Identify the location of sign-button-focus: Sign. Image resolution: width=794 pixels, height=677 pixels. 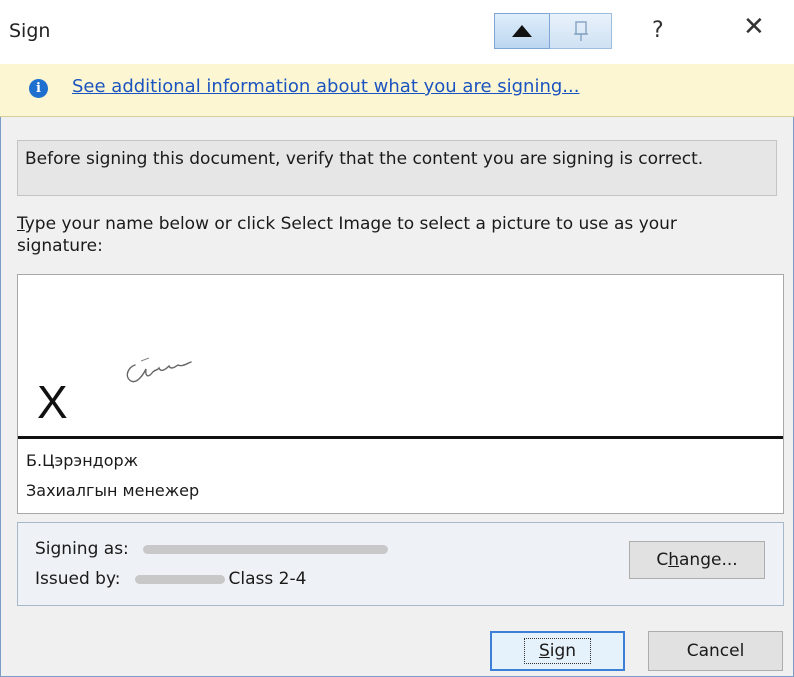
(557, 651).